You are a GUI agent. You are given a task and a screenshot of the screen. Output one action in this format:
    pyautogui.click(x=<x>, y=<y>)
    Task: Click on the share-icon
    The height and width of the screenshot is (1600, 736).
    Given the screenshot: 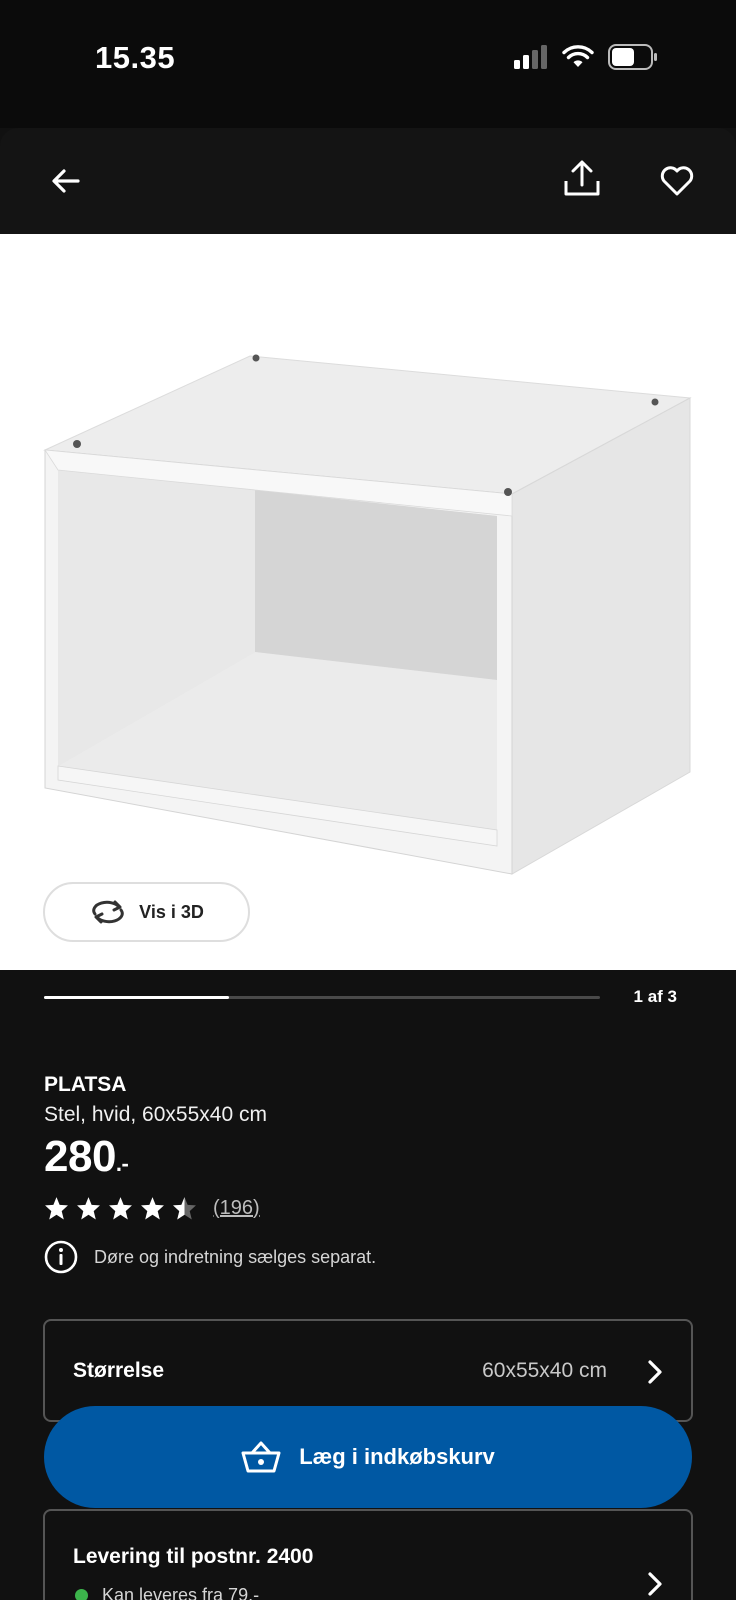 What is the action you would take?
    pyautogui.click(x=582, y=178)
    